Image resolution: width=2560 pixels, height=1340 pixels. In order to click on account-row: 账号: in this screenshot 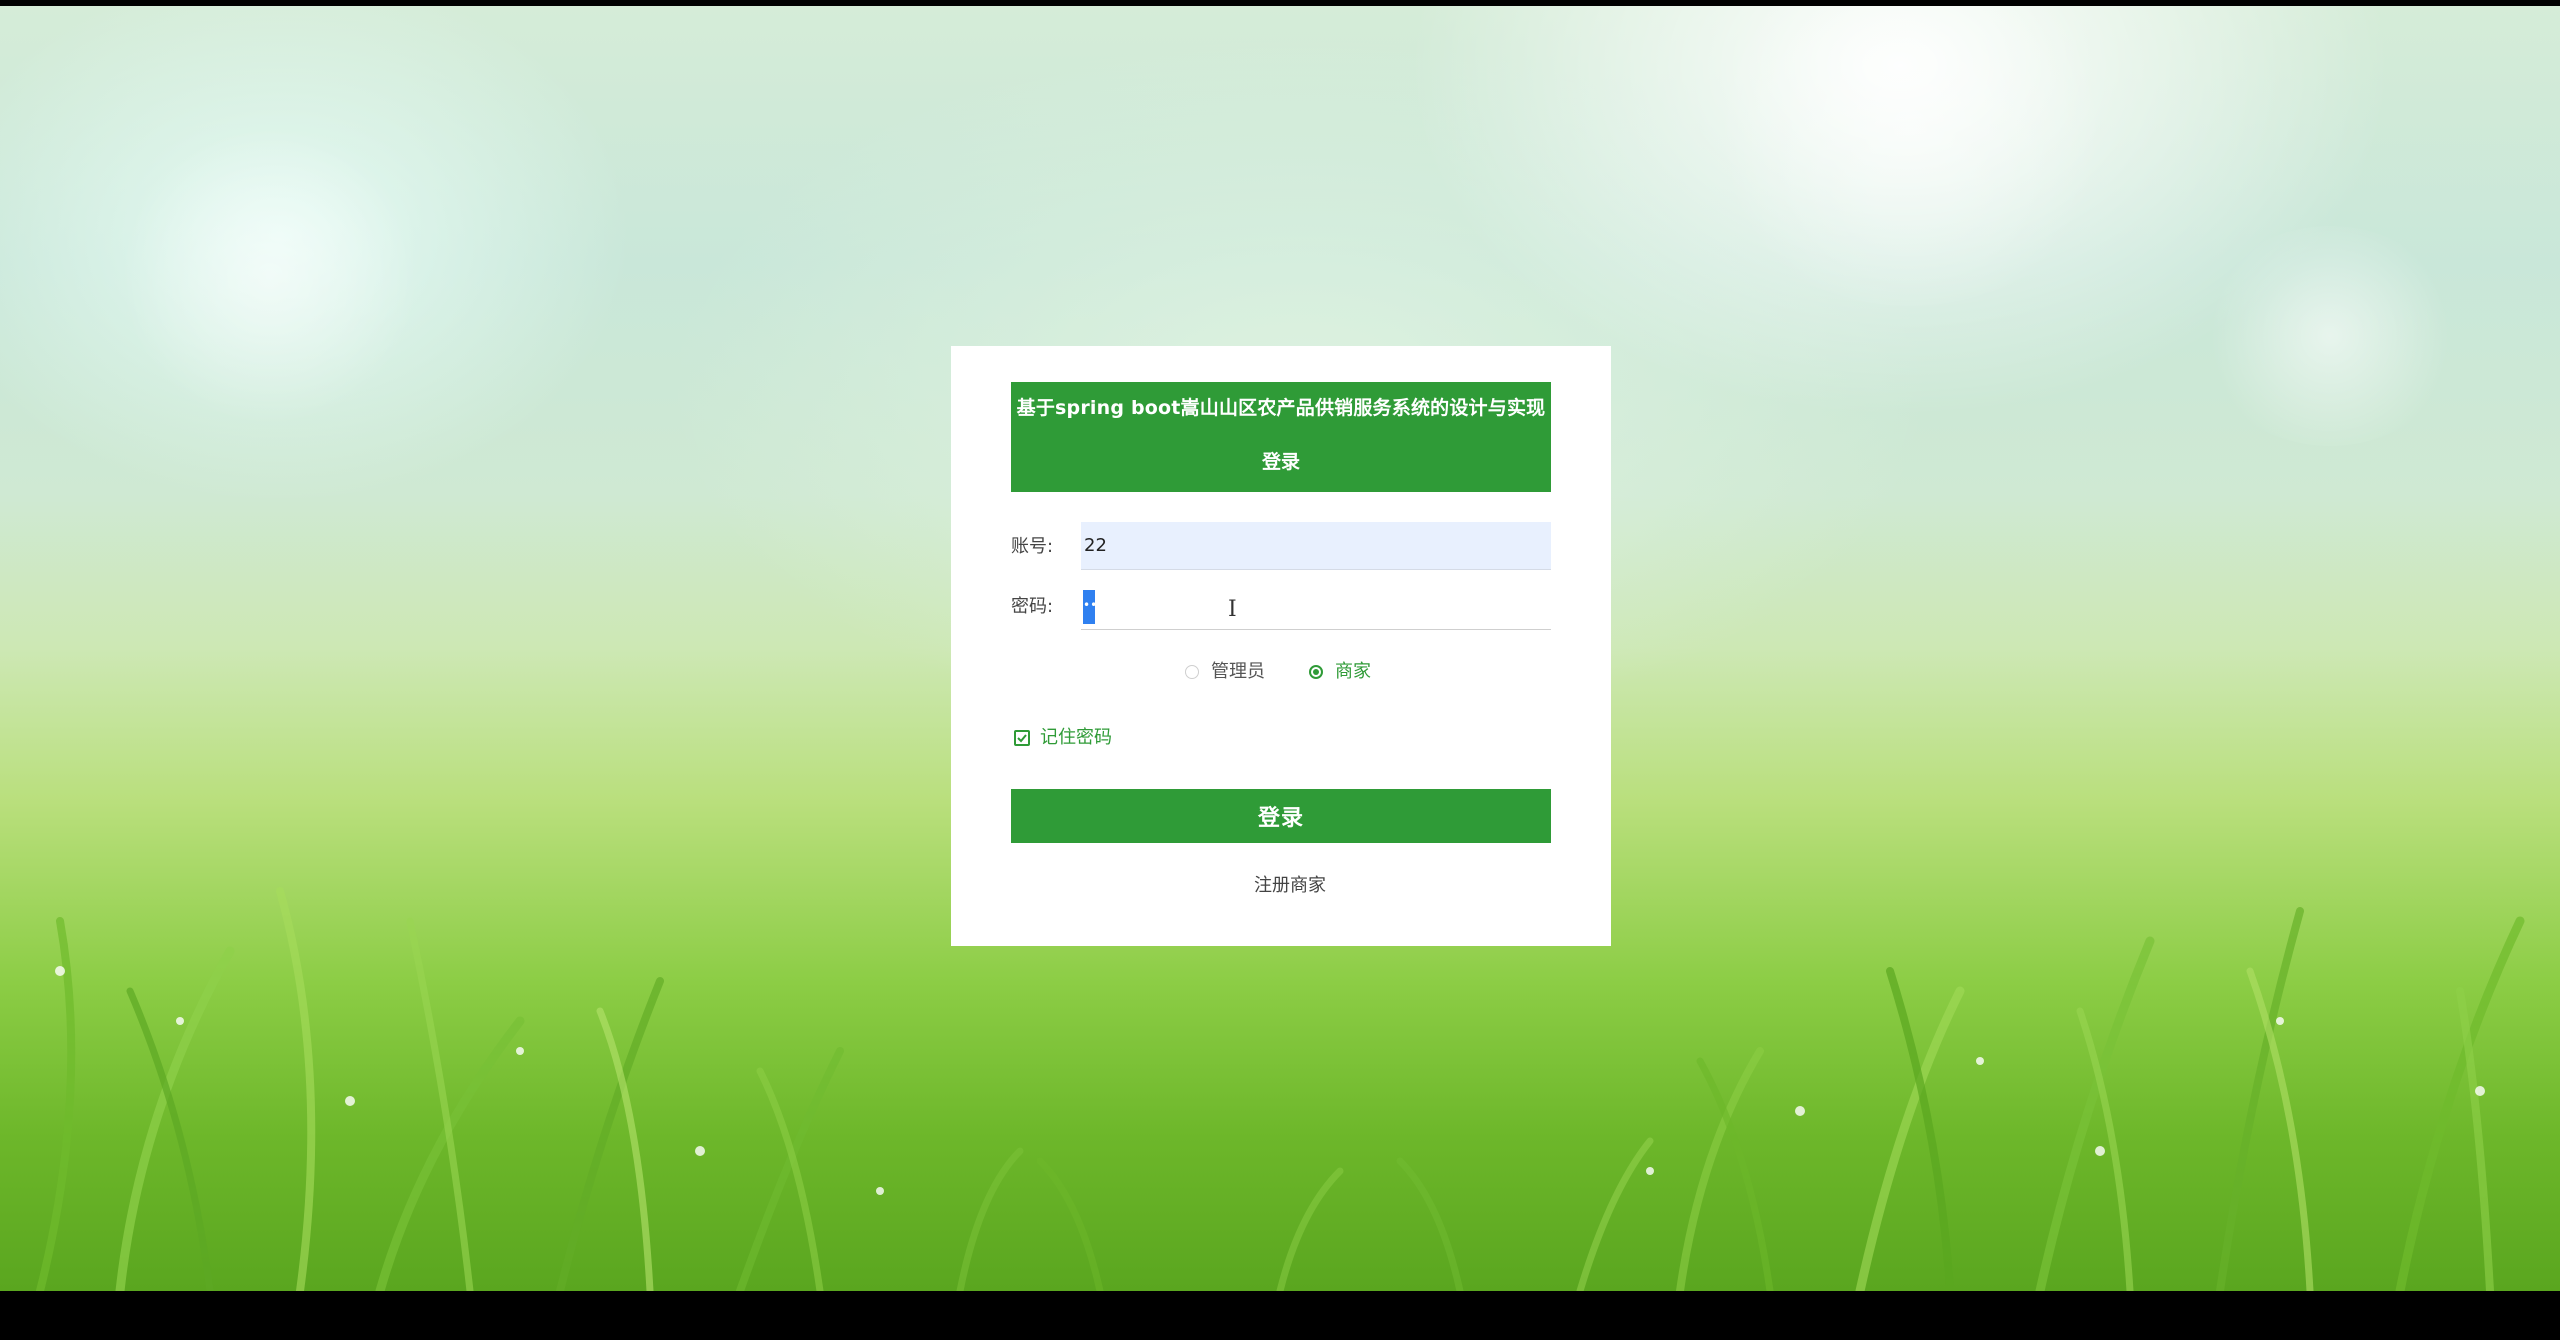, I will do `click(1281, 547)`.